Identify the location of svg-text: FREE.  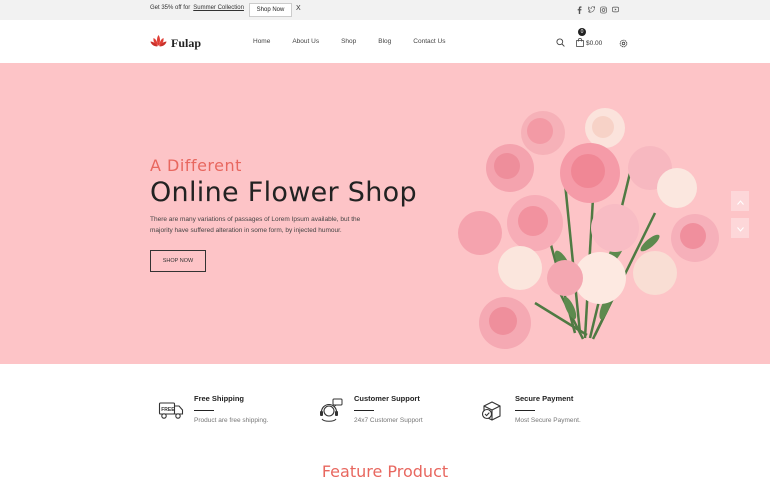
(168, 410).